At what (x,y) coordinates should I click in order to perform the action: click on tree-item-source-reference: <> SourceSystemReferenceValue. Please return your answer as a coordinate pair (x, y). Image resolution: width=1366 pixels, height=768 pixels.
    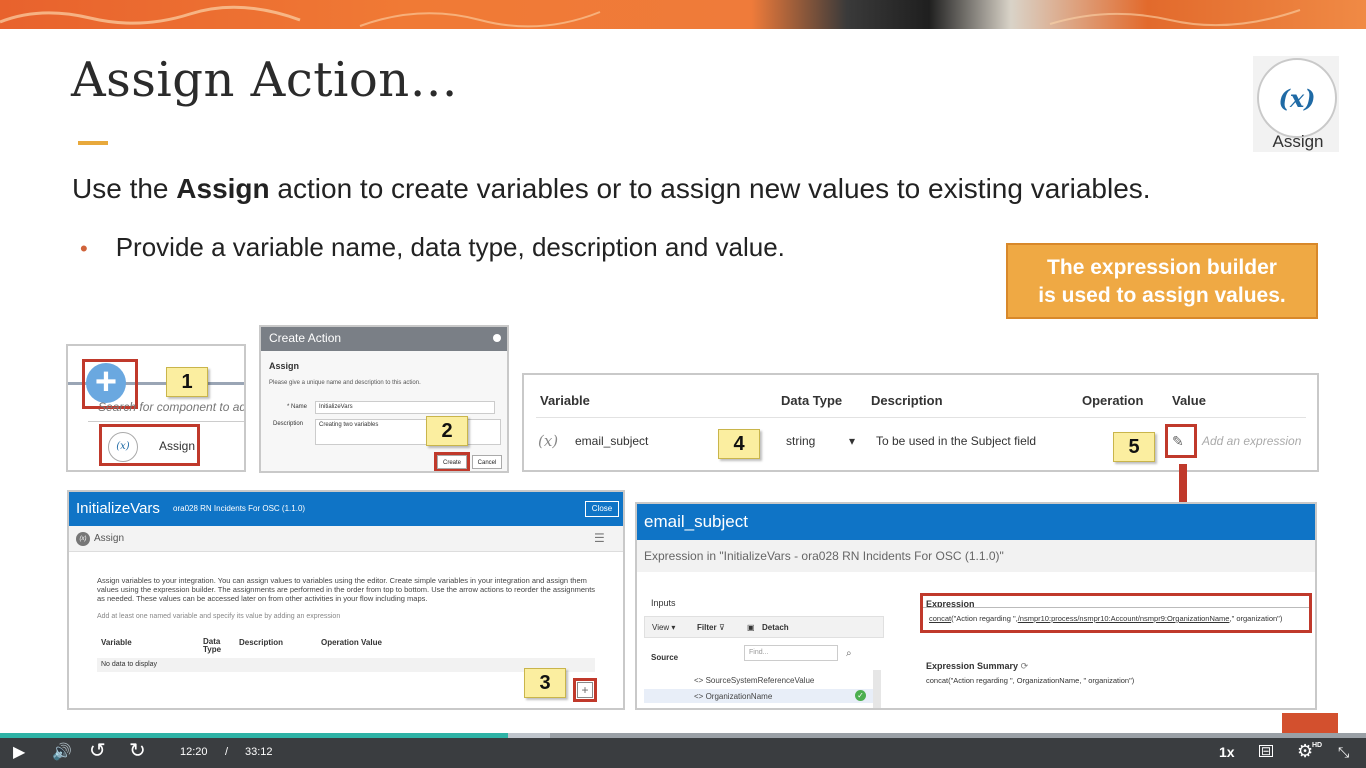
    Looking at the image, I should click on (754, 680).